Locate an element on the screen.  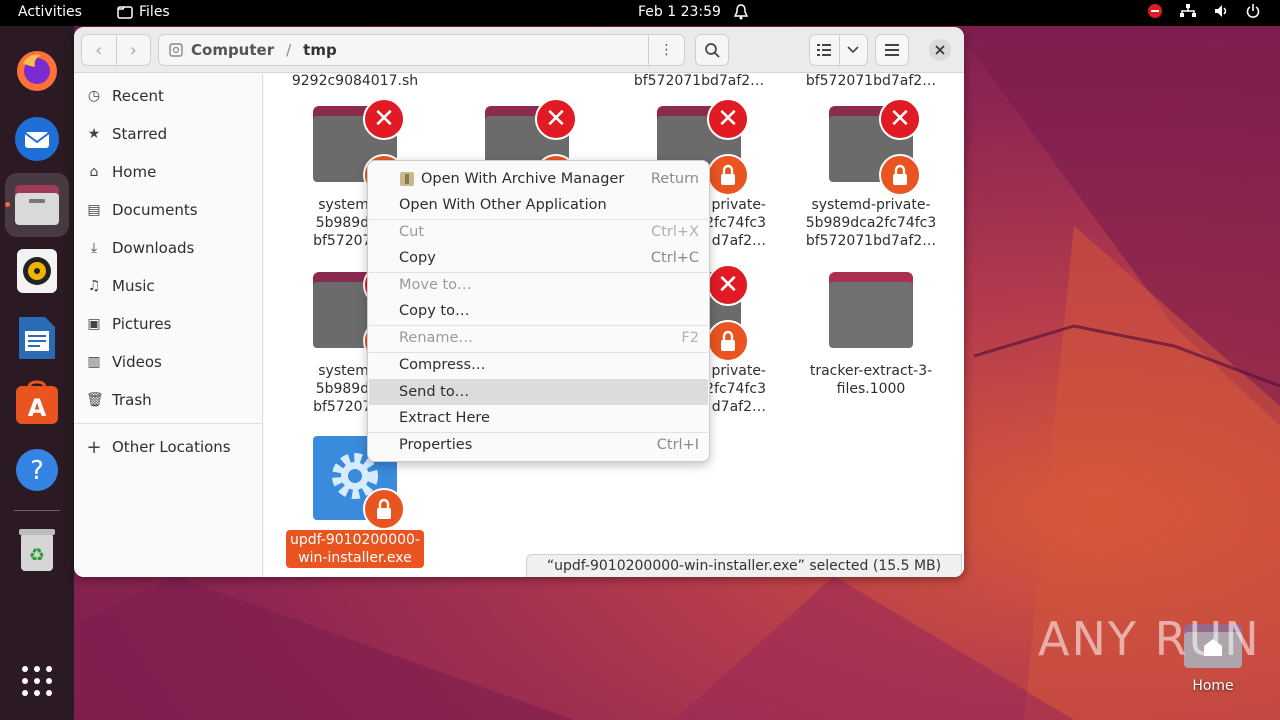
disk-icon is located at coordinates (176, 50).